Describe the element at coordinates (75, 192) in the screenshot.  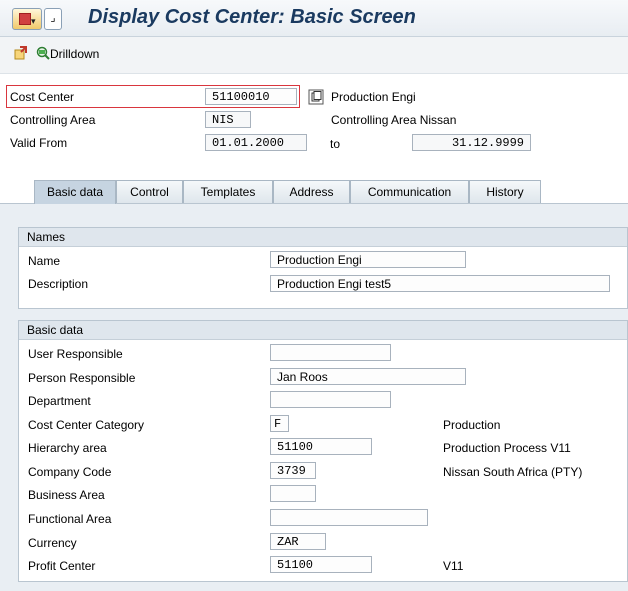
I see `tab-basic-data: Basic data` at that location.